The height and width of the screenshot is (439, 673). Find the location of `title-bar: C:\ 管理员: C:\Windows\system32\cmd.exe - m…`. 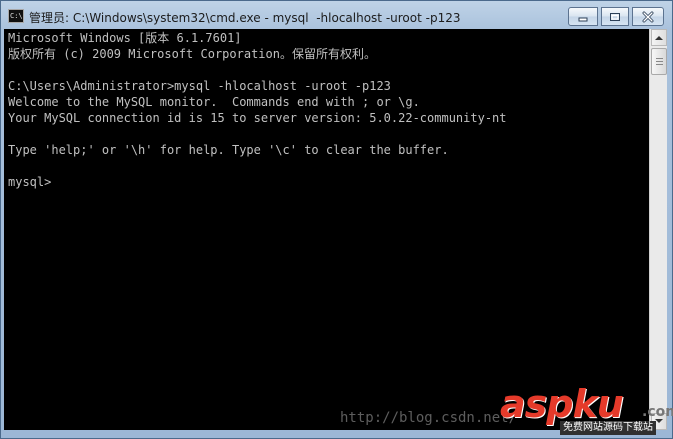

title-bar: C:\ 管理员: C:\Windows\system32\cmd.exe - m… is located at coordinates (336, 16).